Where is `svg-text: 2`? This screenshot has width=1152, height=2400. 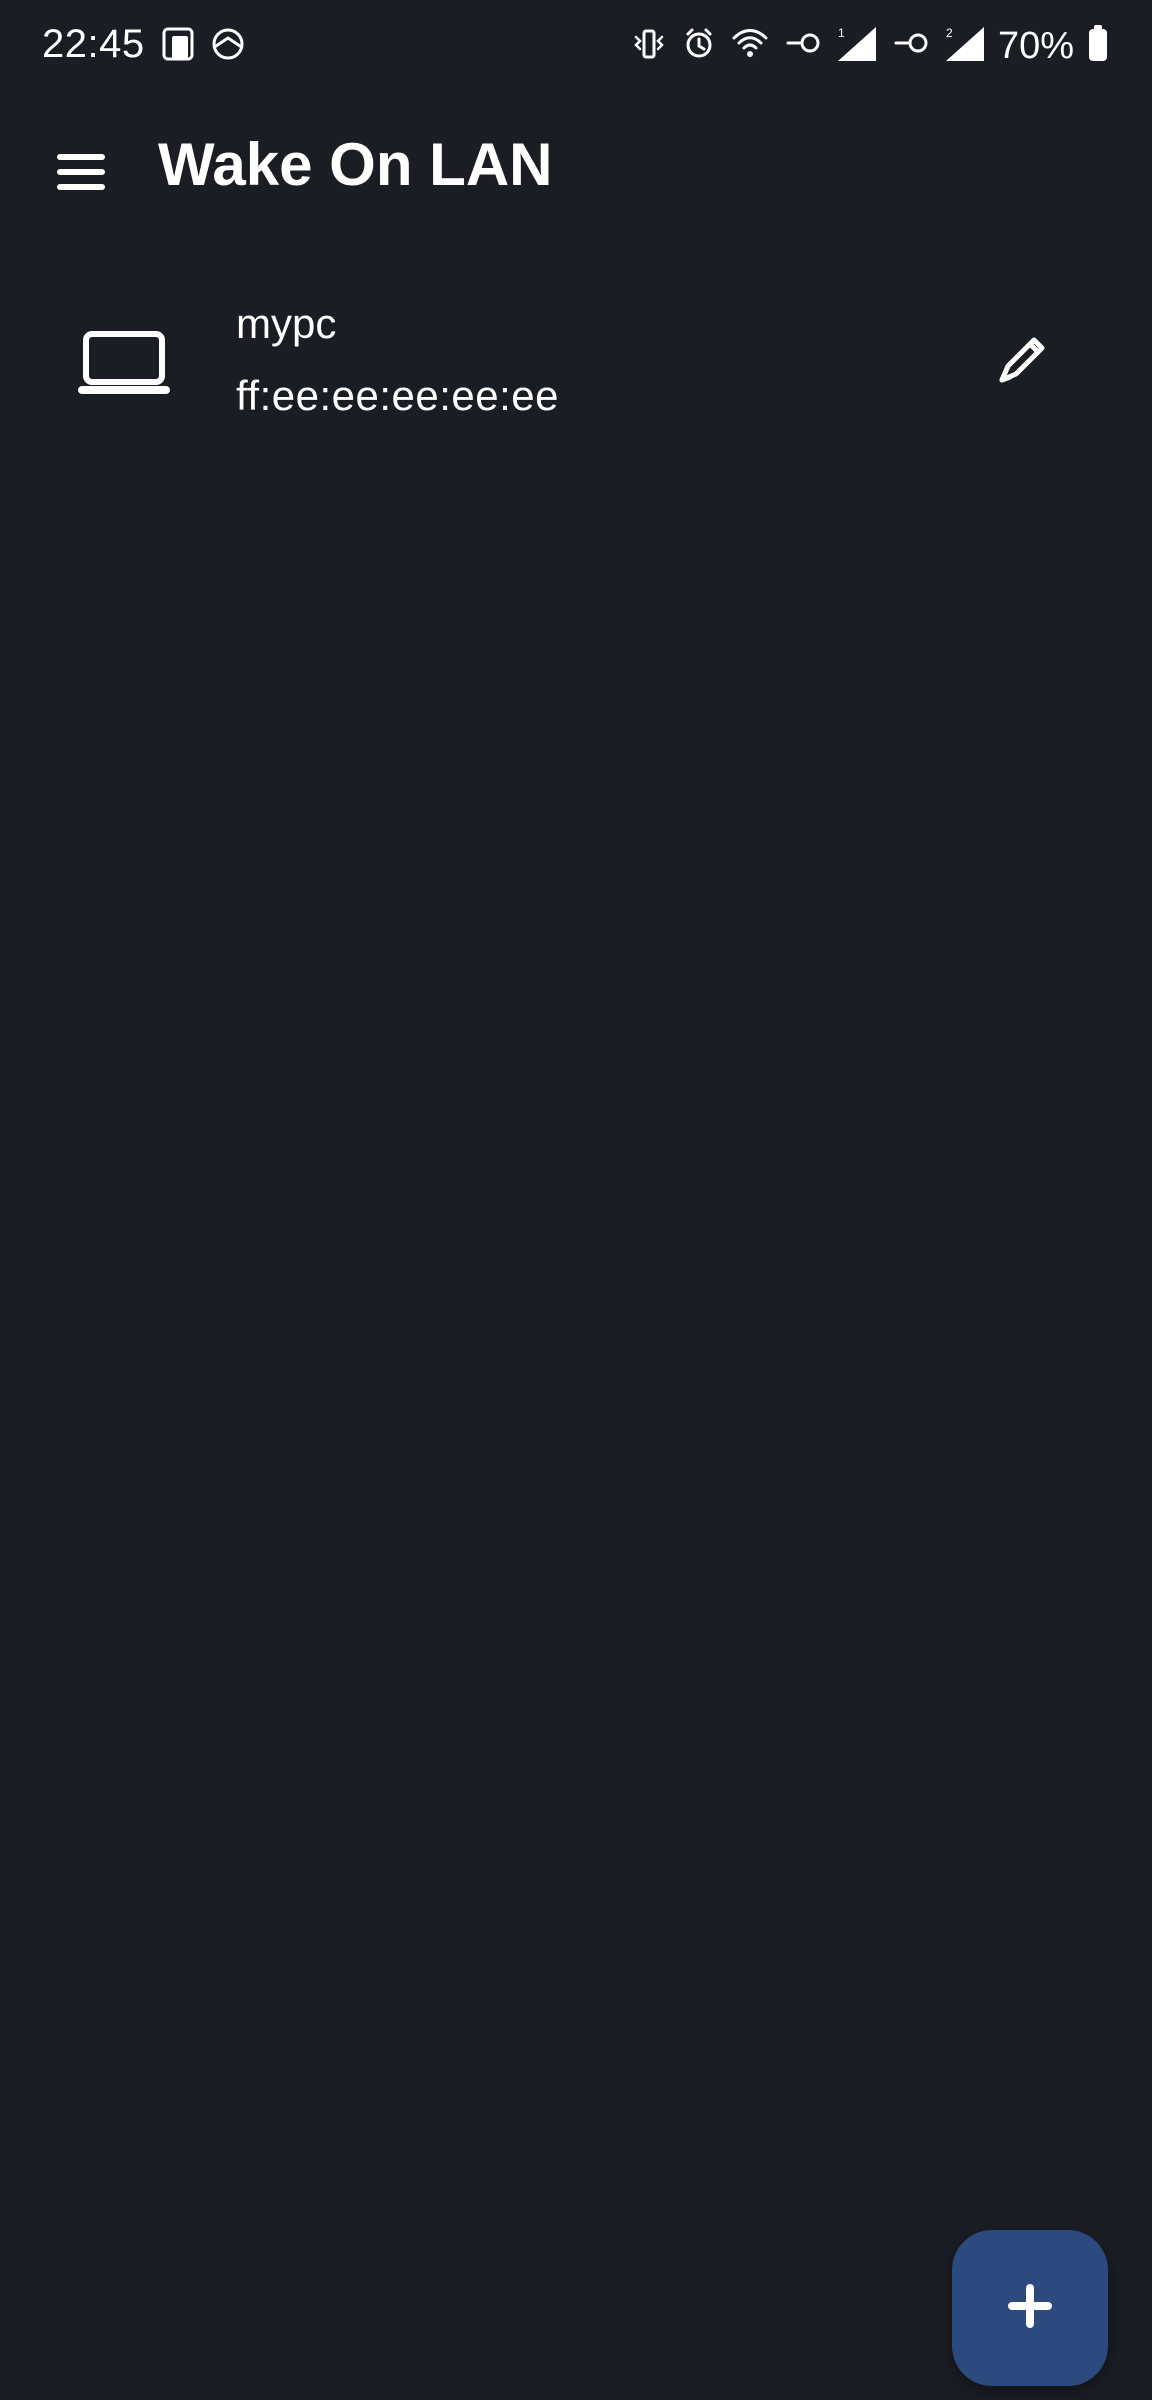
svg-text: 2 is located at coordinates (949, 33).